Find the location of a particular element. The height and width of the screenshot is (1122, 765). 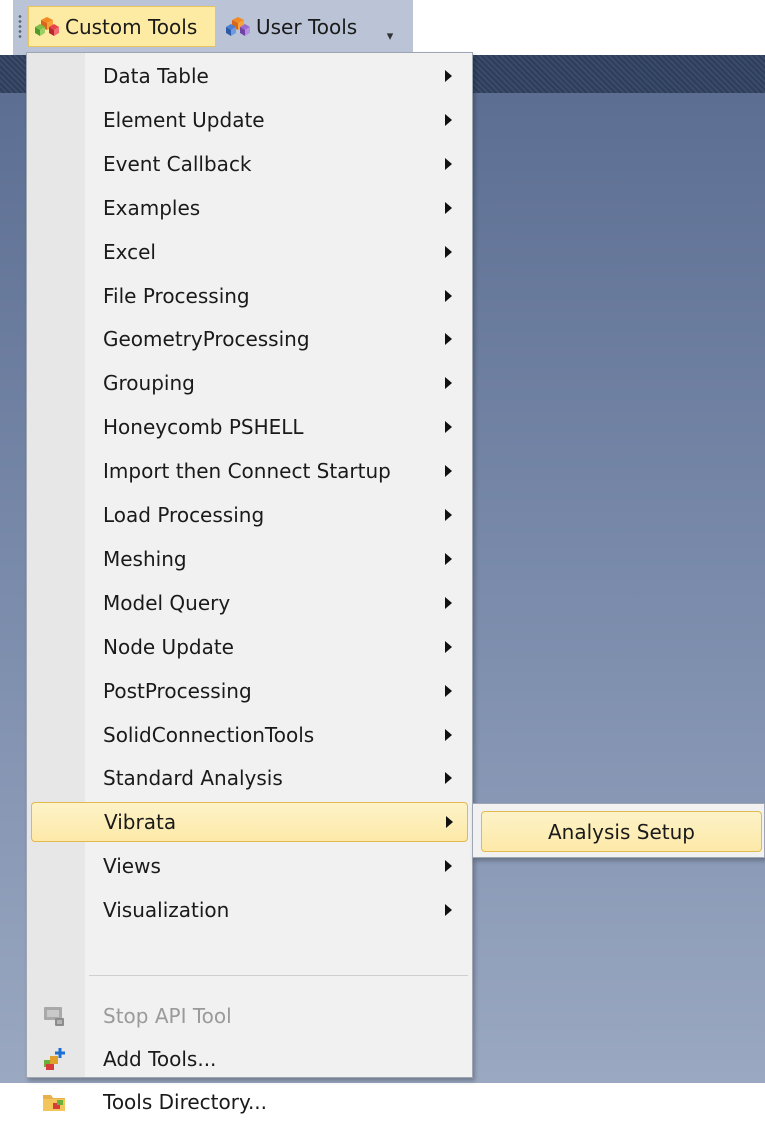

toolbar-grip-handle is located at coordinates (20, 27).